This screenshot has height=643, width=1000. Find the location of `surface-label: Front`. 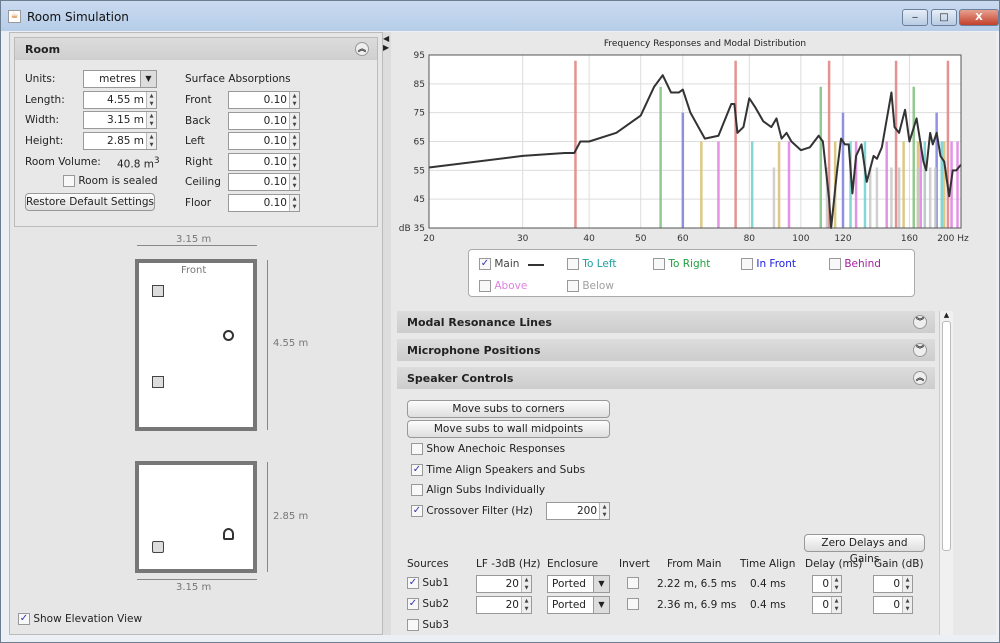

surface-label: Front is located at coordinates (198, 100).